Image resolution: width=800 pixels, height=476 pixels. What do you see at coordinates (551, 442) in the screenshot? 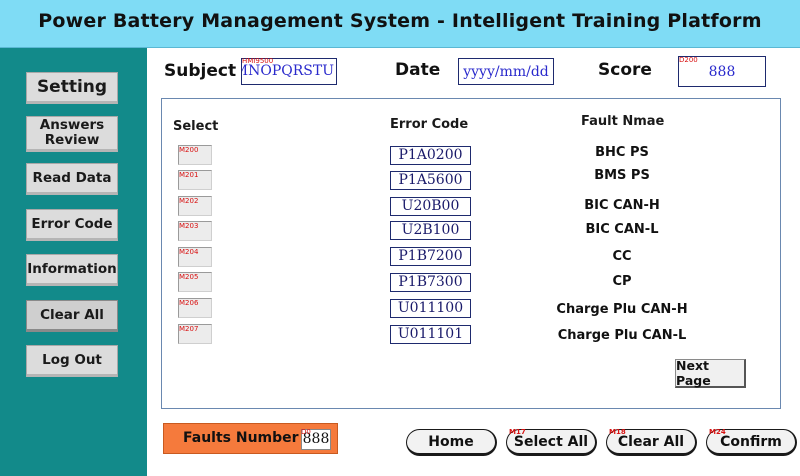
I see `select-all-button: M17 Select All` at bounding box center [551, 442].